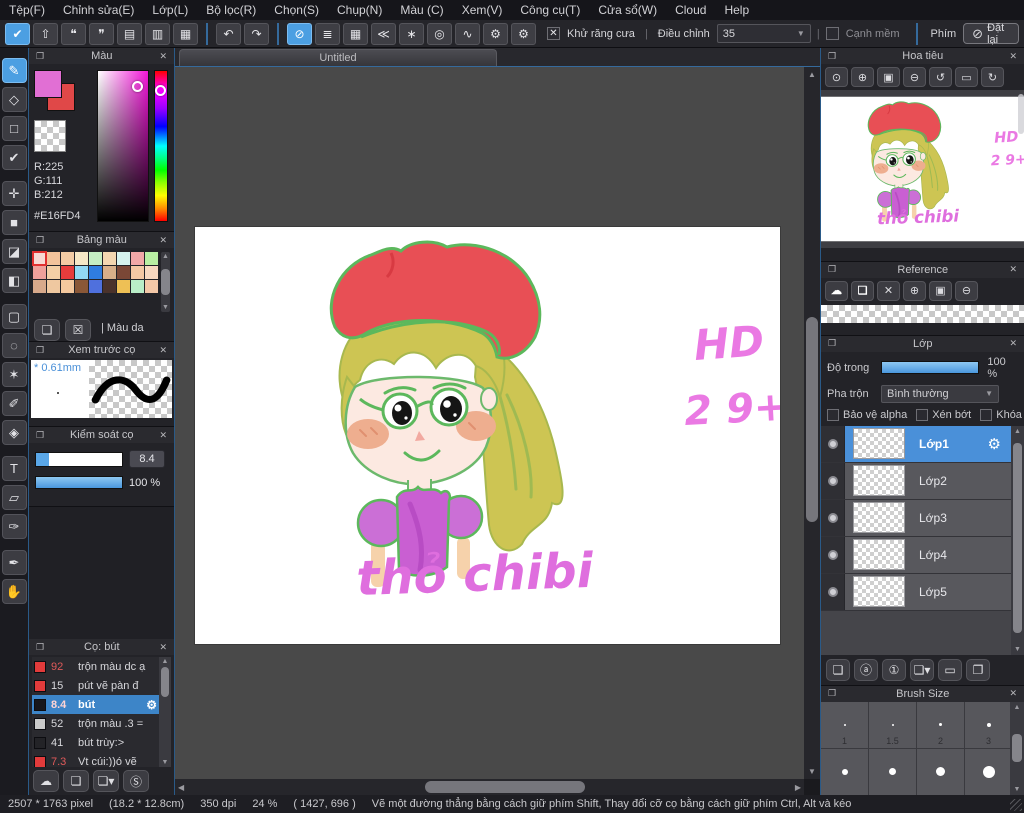 The image size is (1024, 813). Describe the element at coordinates (832, 33) in the screenshot. I see `soft-edge-checkbox: ✕` at that location.